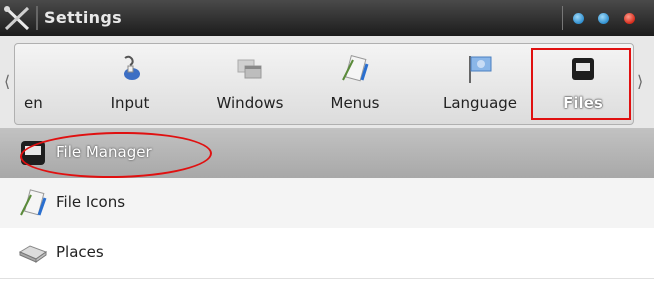  What do you see at coordinates (355, 103) in the screenshot?
I see `toolbar-item-label: Menus` at bounding box center [355, 103].